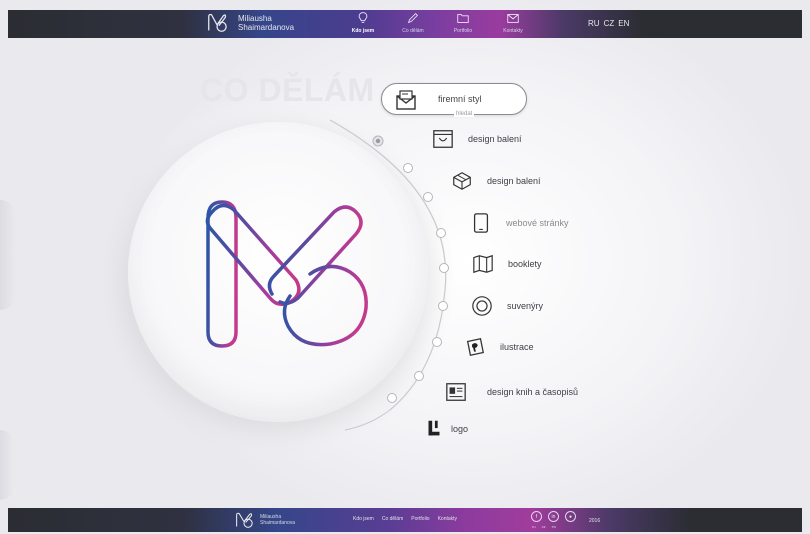  I want to click on footer-lang-ru: ru, so click(534, 526).